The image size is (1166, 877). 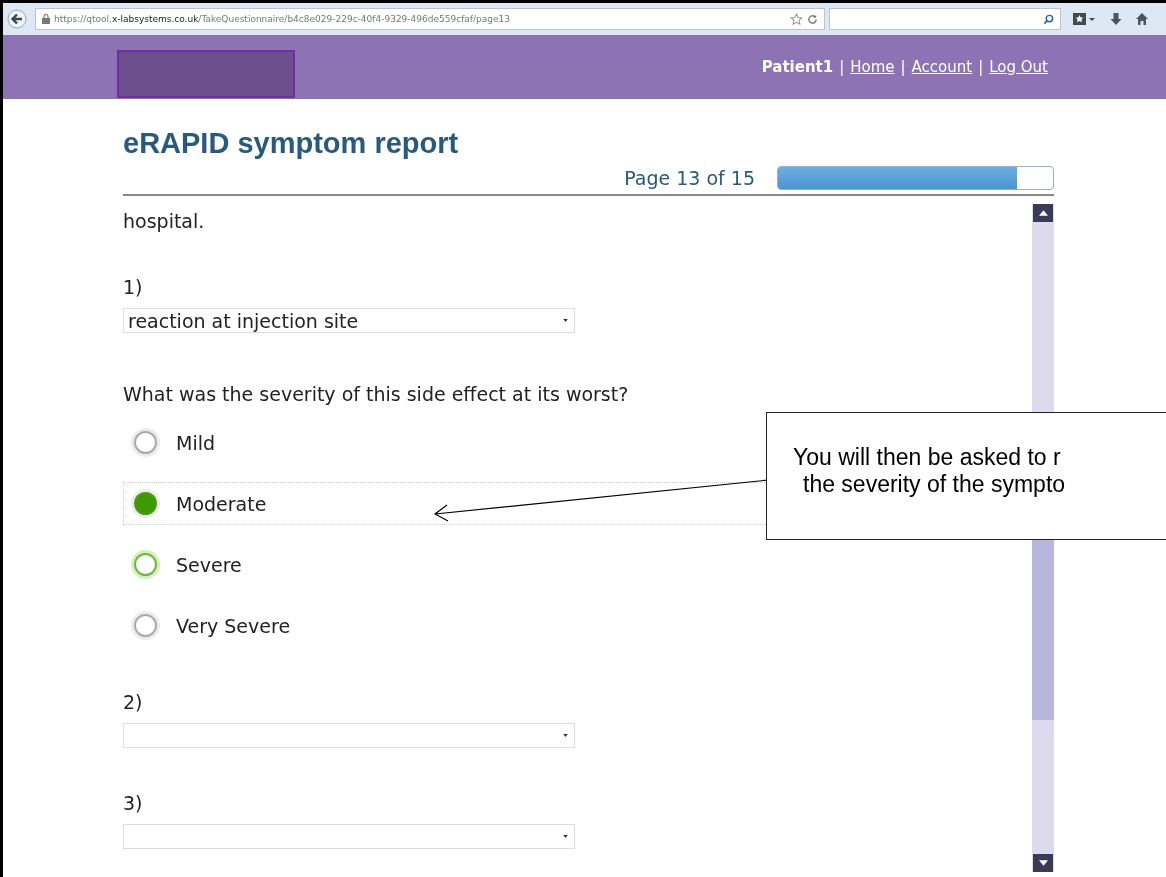 What do you see at coordinates (927, 457) in the screenshot?
I see `callout-text: You will then be asked to r` at bounding box center [927, 457].